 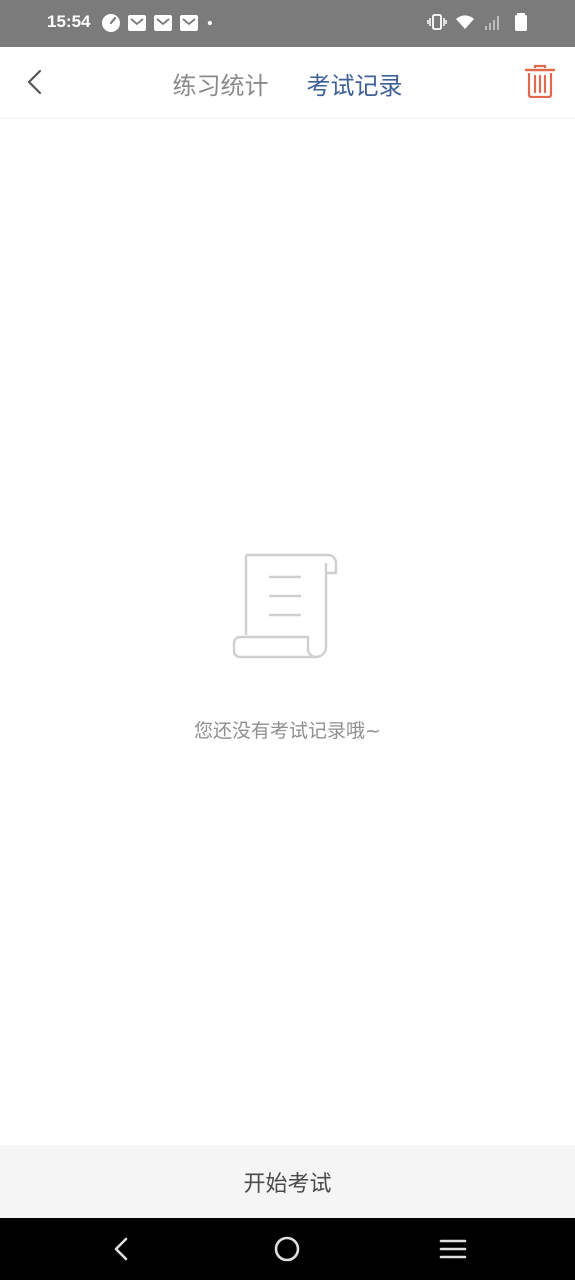 I want to click on status-time: 15:54, so click(x=69, y=21).